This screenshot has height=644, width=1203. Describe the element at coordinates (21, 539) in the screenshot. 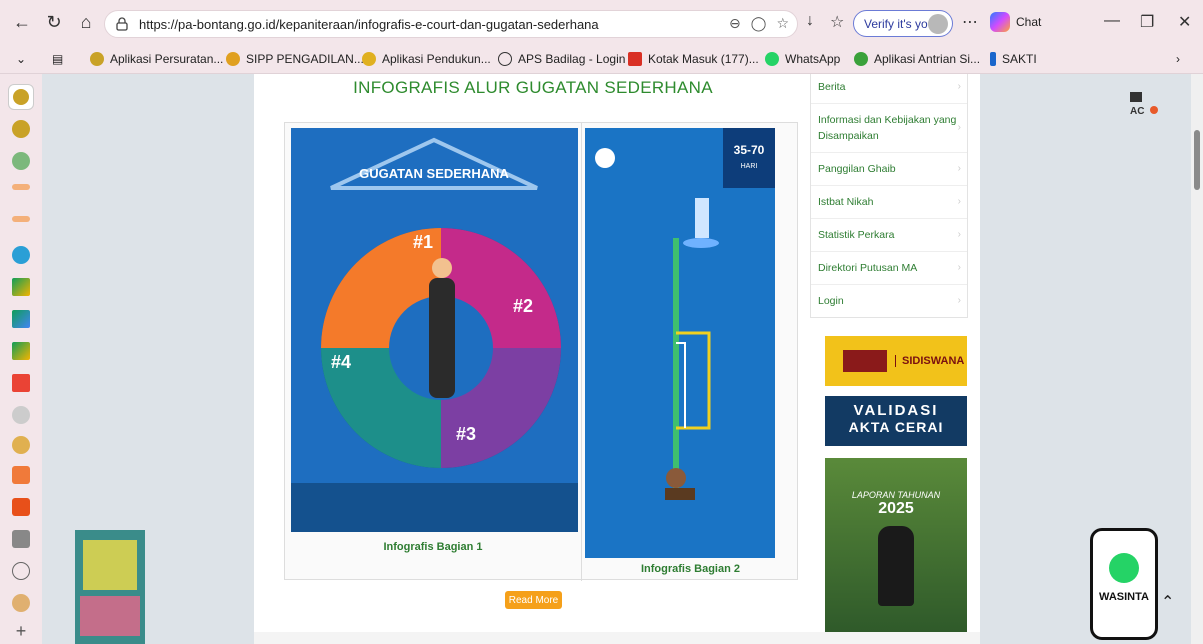

I see `office-icon` at that location.